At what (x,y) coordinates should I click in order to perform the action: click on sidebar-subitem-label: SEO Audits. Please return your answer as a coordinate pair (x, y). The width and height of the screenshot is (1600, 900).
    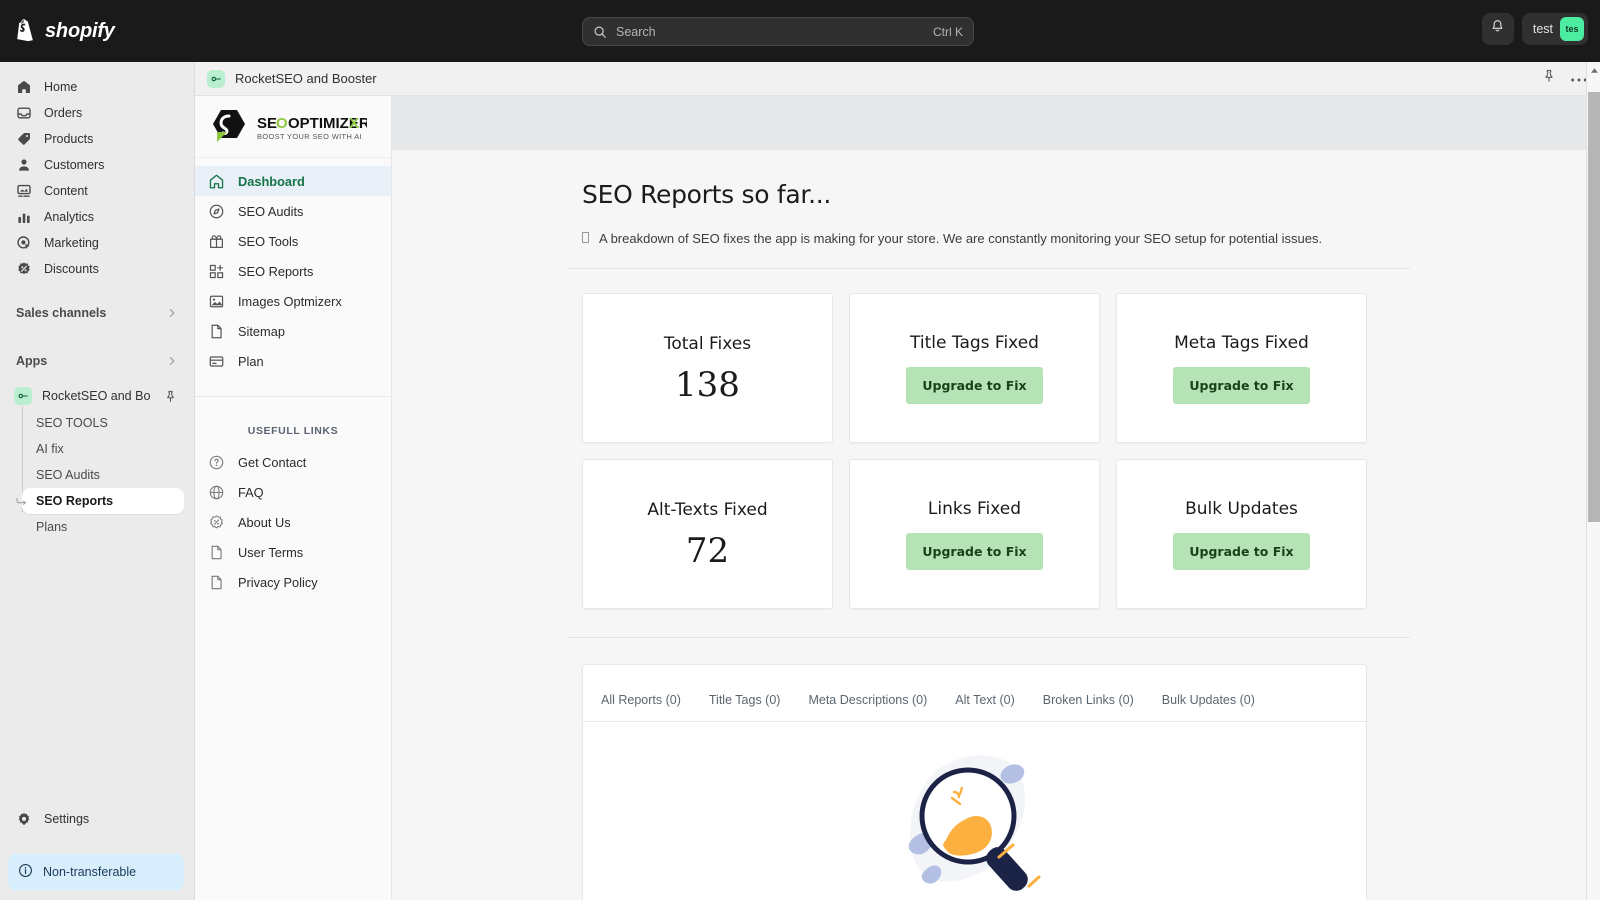
    Looking at the image, I should click on (68, 475).